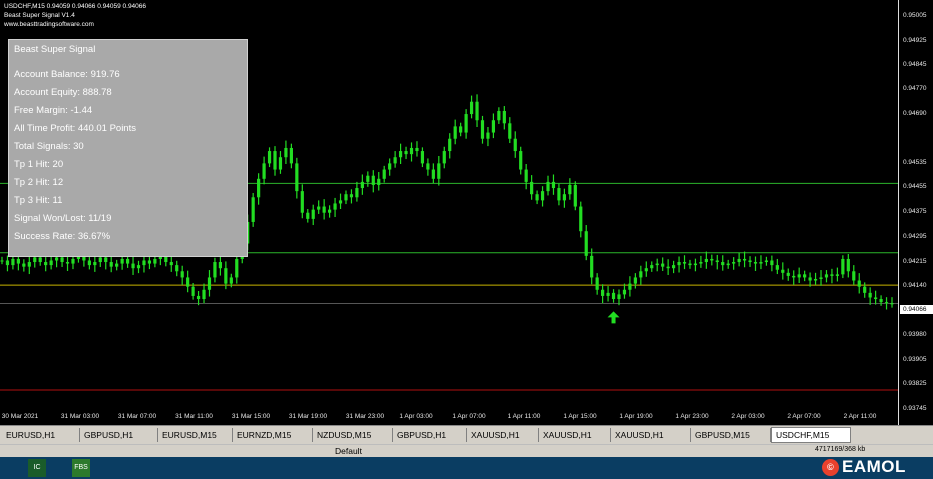  Describe the element at coordinates (430, 435) in the screenshot. I see `tab-gbpusd-h1-2: GBPUSD,H1` at that location.